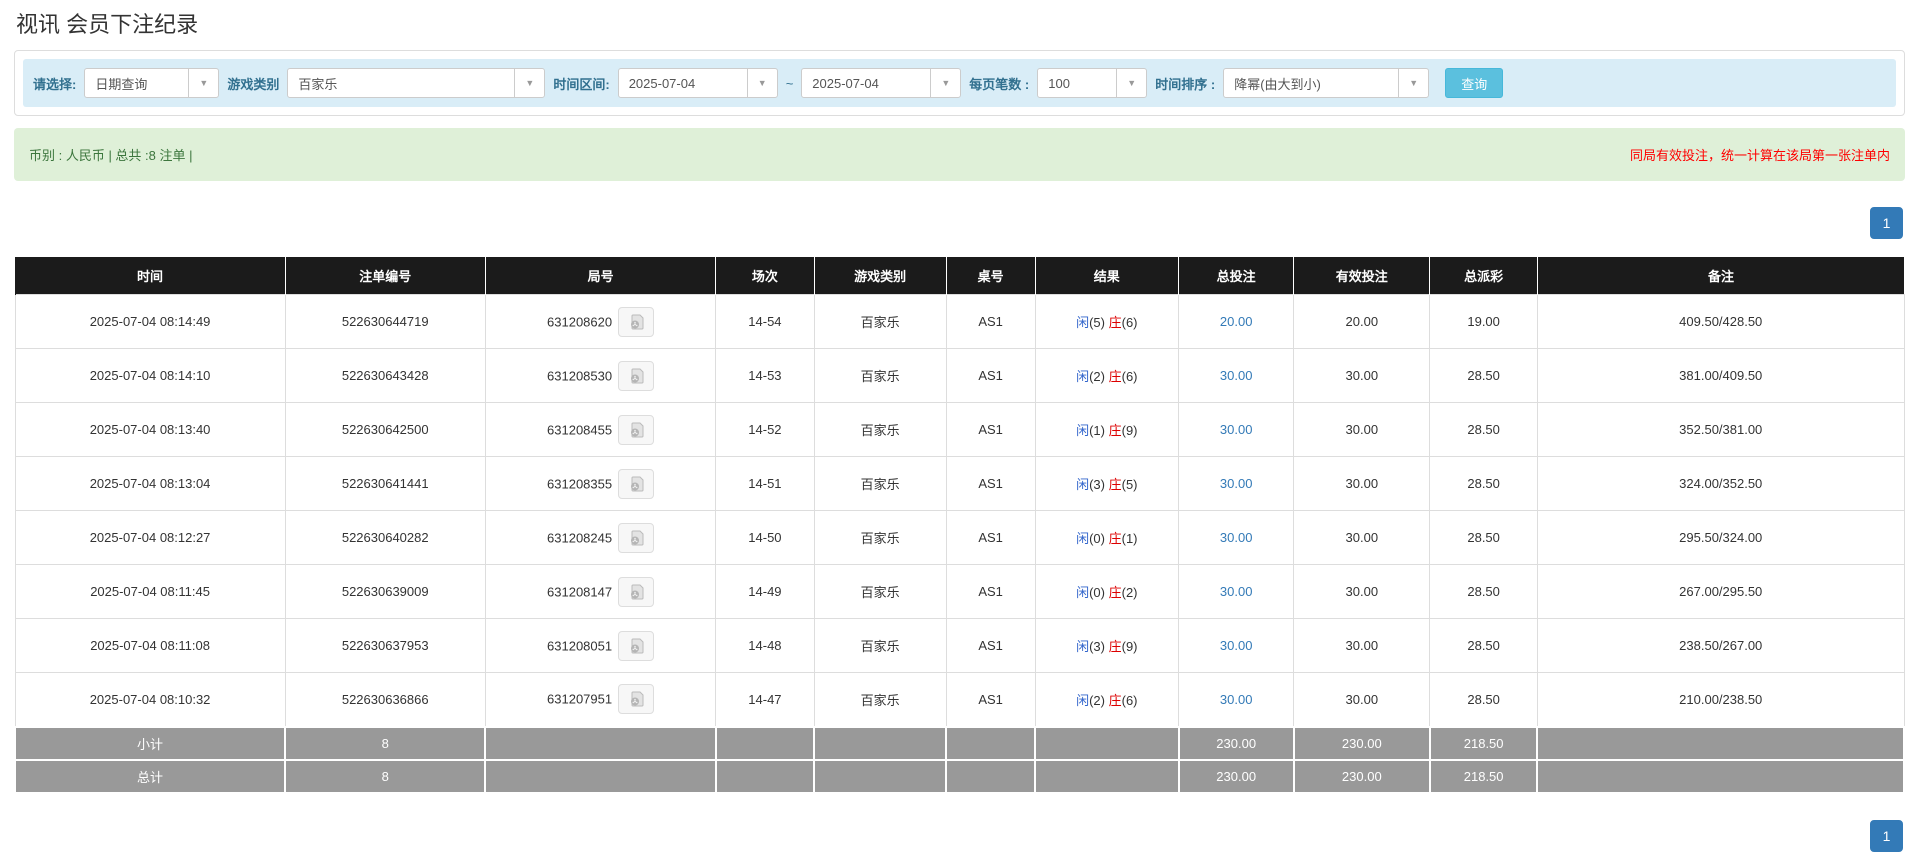  What do you see at coordinates (121, 84) in the screenshot?
I see `query-type-value: 日期查询` at bounding box center [121, 84].